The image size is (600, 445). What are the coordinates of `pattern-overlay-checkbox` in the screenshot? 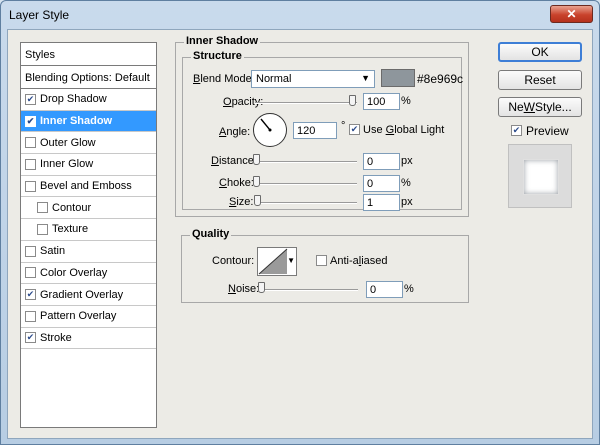 It's located at (30, 316).